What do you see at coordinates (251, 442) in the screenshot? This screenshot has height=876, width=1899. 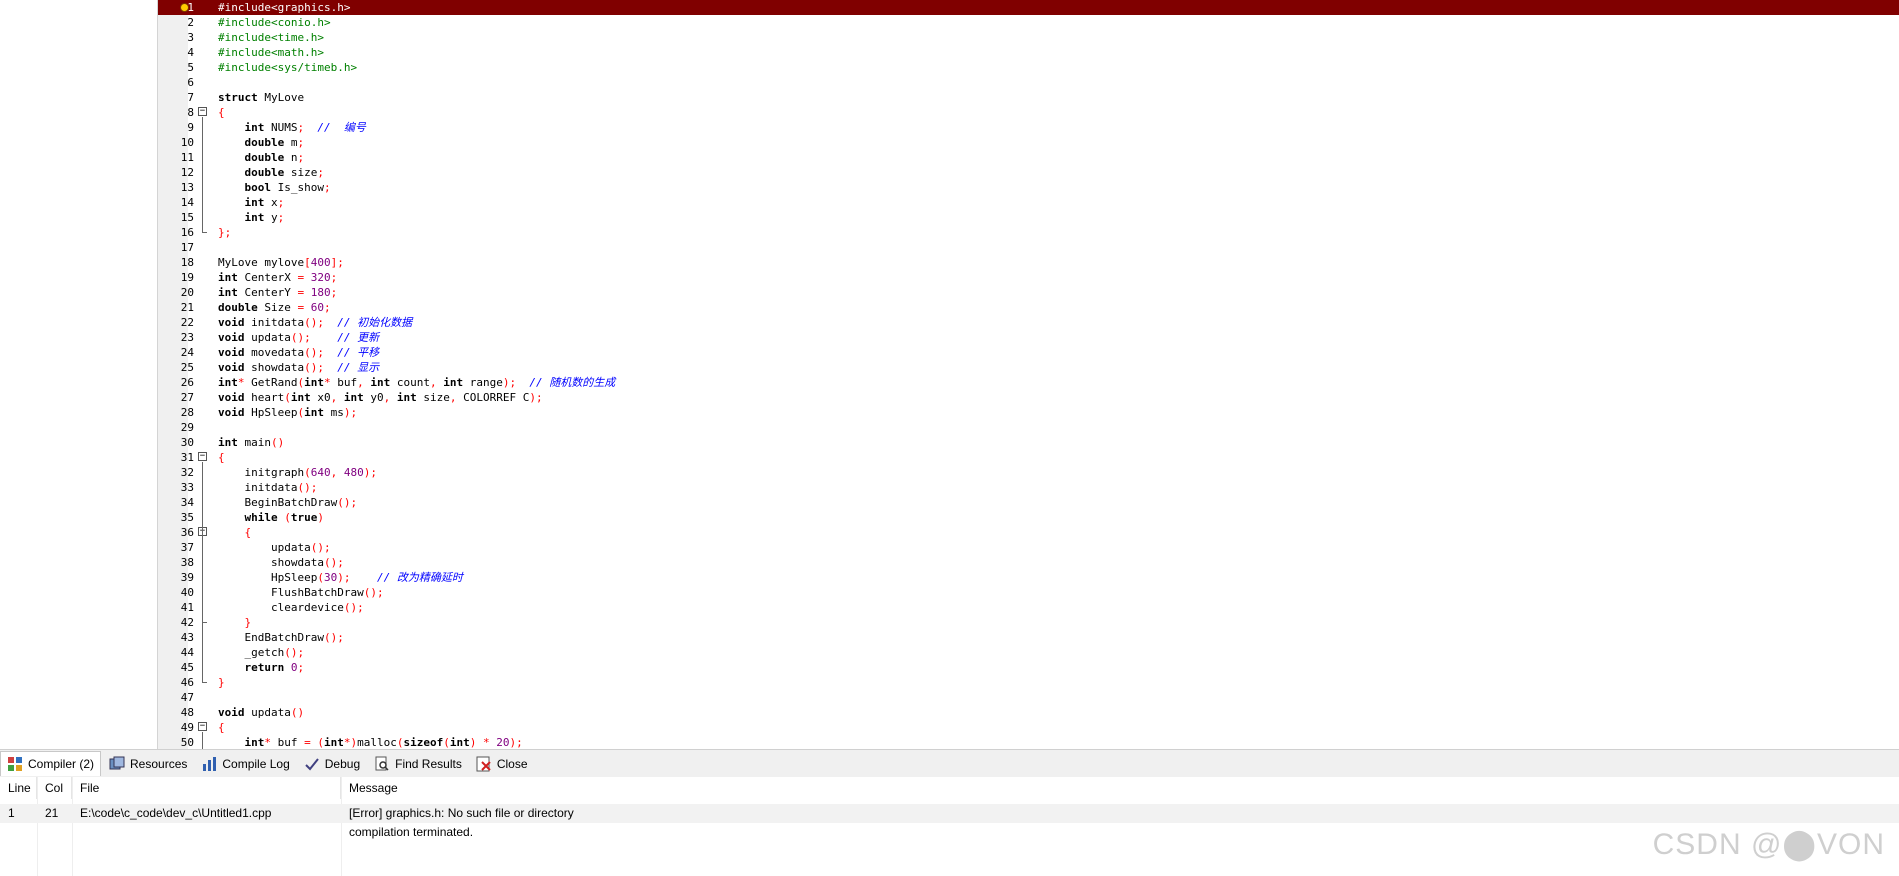 I see `code-text: int main()` at bounding box center [251, 442].